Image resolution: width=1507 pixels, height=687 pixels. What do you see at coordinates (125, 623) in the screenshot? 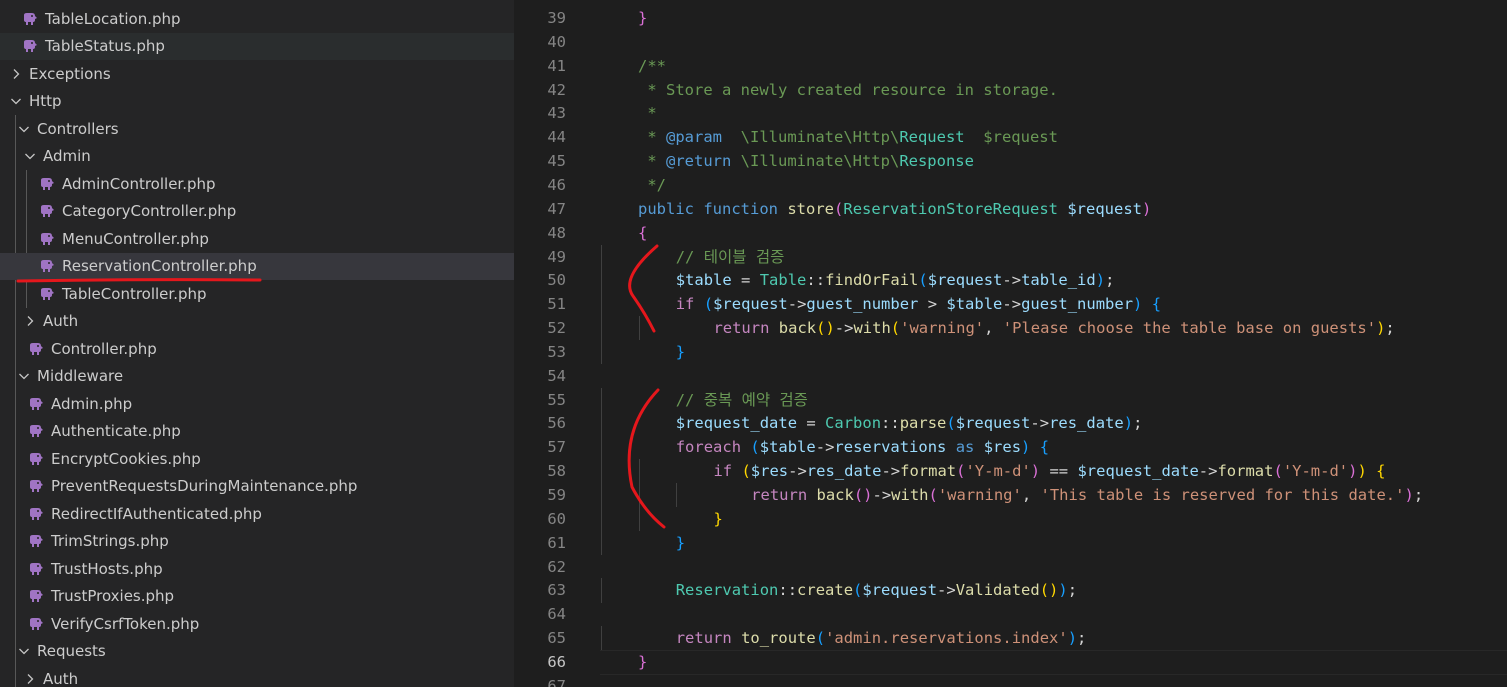
I see `tree-item-label: VerifyCsrfToken.php` at bounding box center [125, 623].